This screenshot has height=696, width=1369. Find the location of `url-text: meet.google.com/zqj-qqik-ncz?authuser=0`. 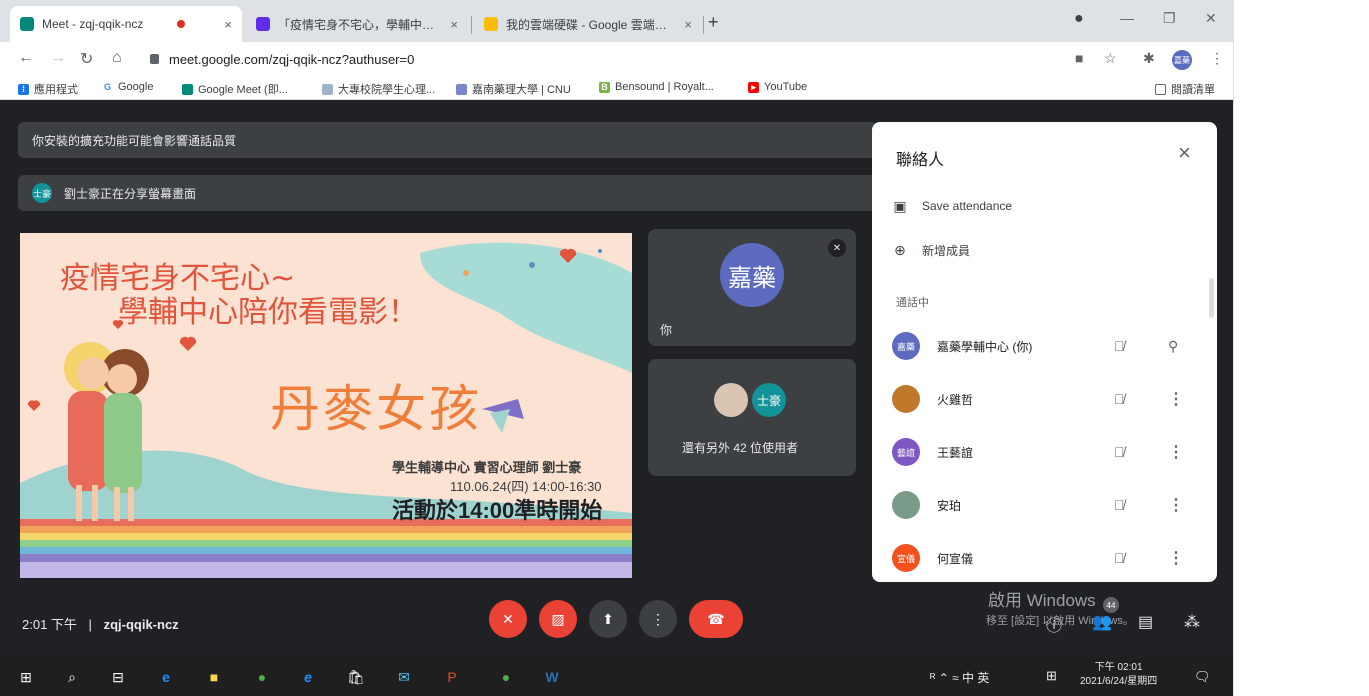

url-text: meet.google.com/zqj-qqik-ncz?authuser=0 is located at coordinates (292, 59).